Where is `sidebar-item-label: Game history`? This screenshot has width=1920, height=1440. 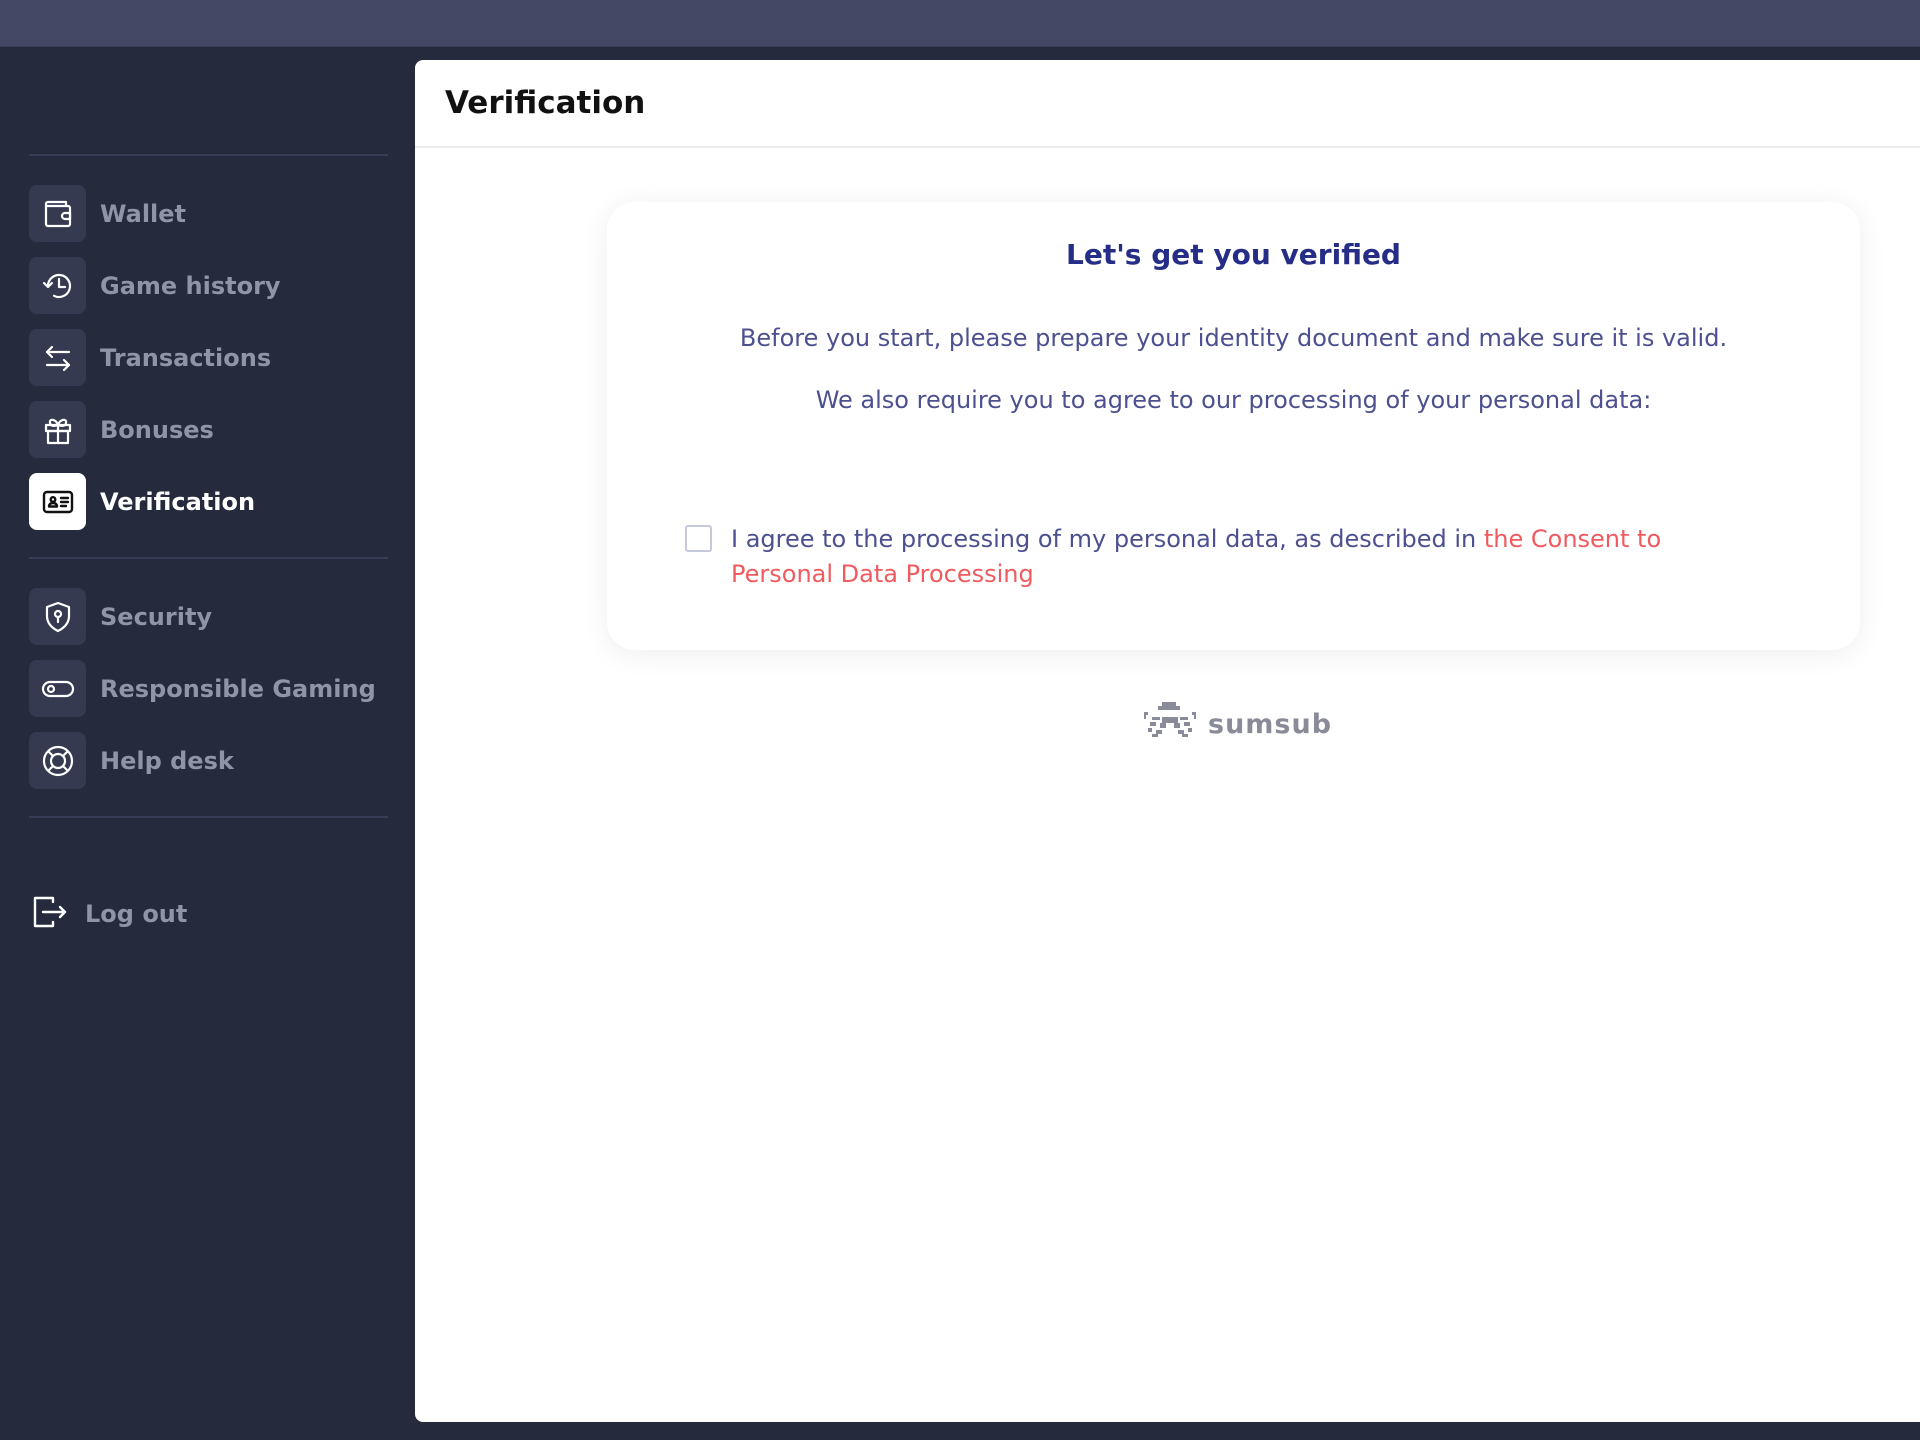
sidebar-item-label: Game history is located at coordinates (190, 285).